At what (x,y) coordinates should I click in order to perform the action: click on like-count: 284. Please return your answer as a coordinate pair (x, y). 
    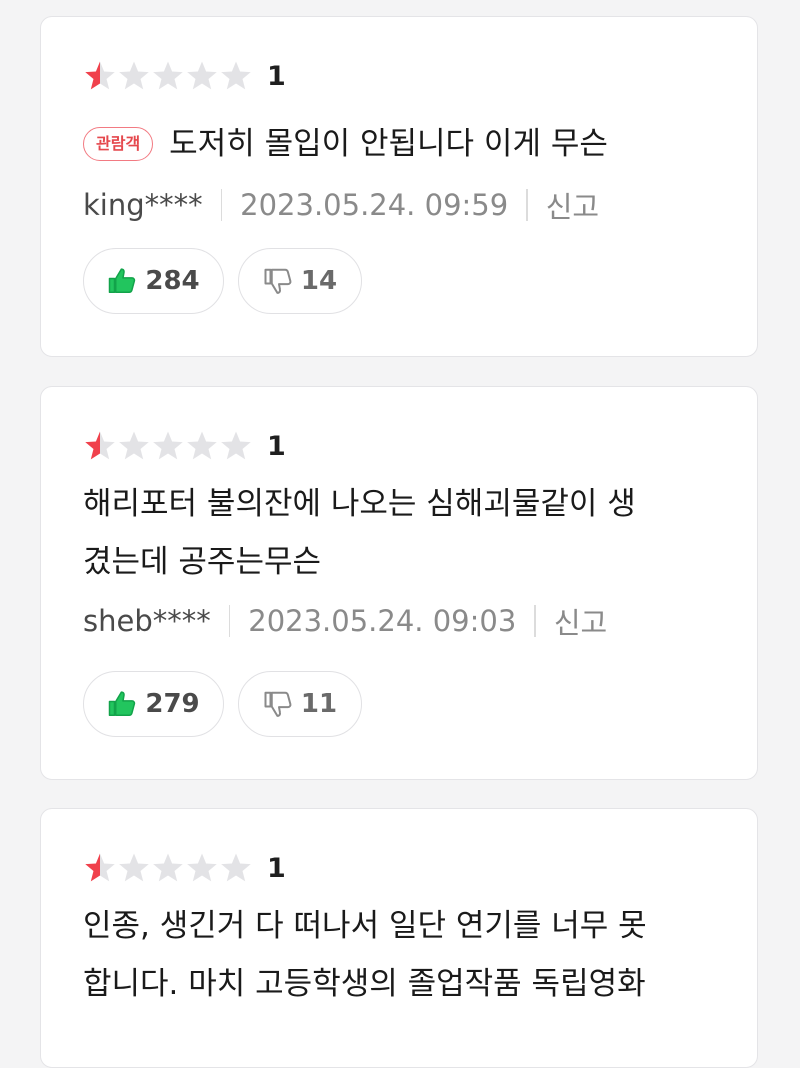
    Looking at the image, I should click on (172, 281).